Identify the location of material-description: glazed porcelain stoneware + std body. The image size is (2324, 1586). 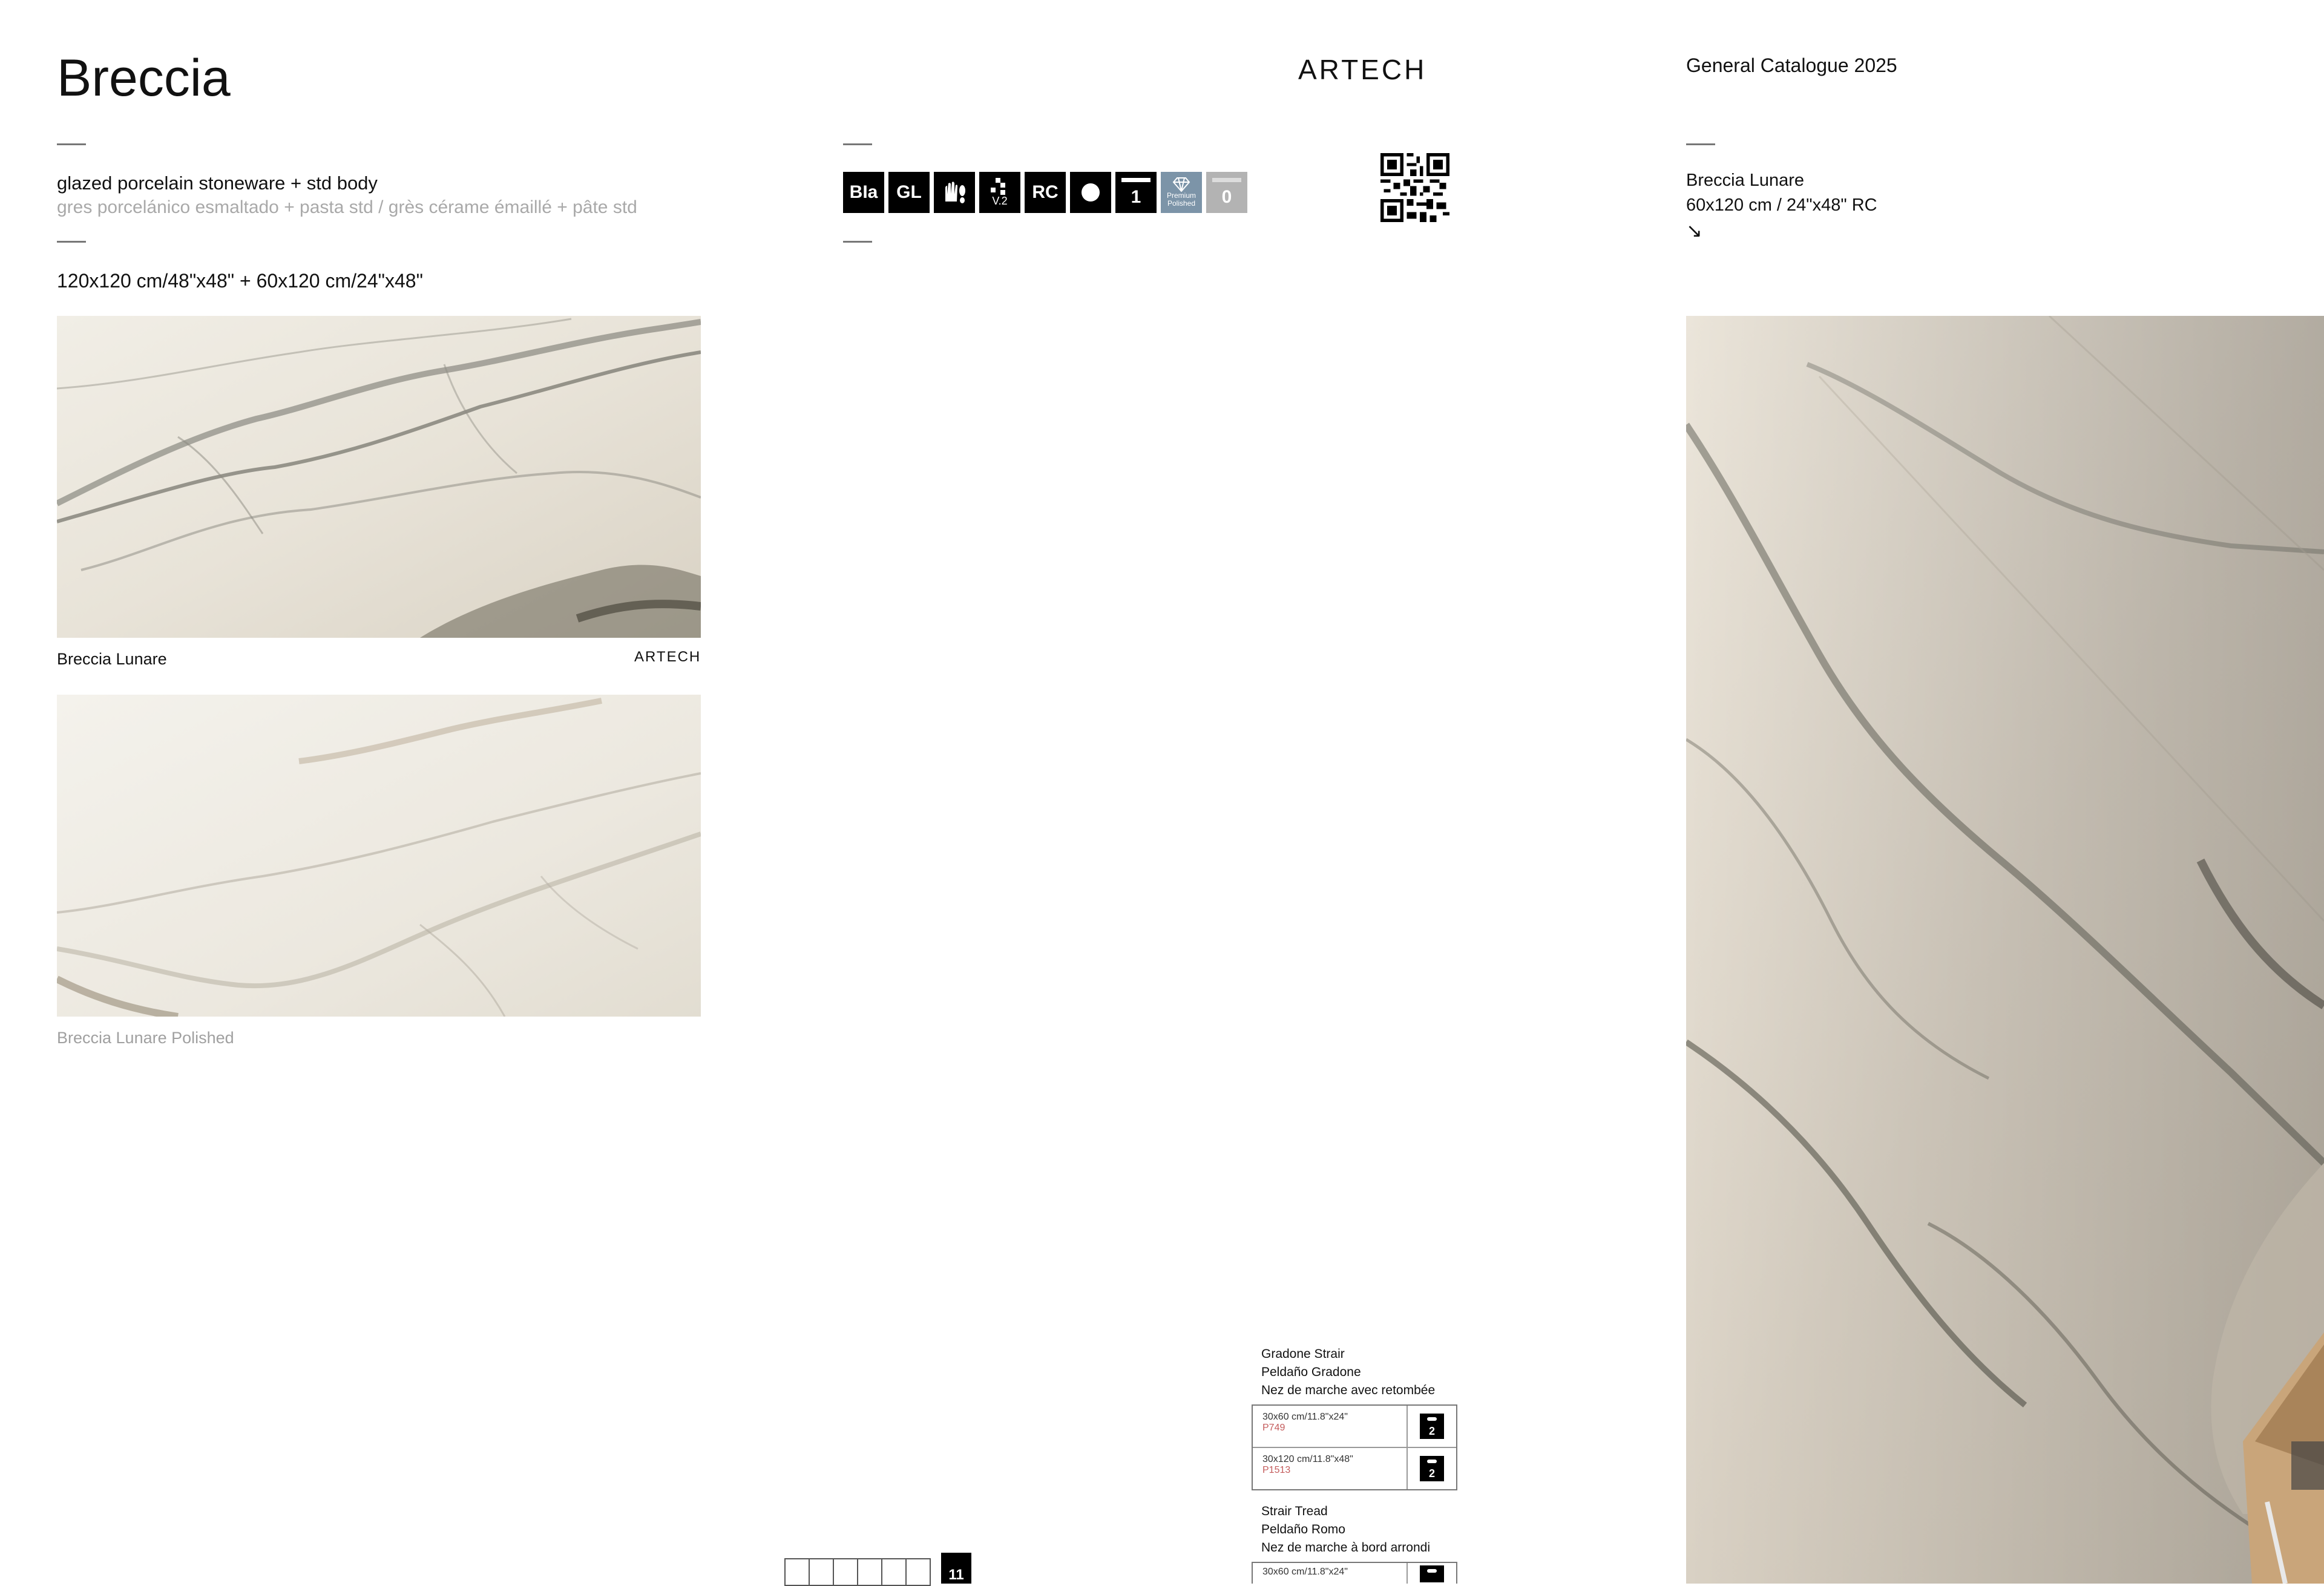
(217, 183).